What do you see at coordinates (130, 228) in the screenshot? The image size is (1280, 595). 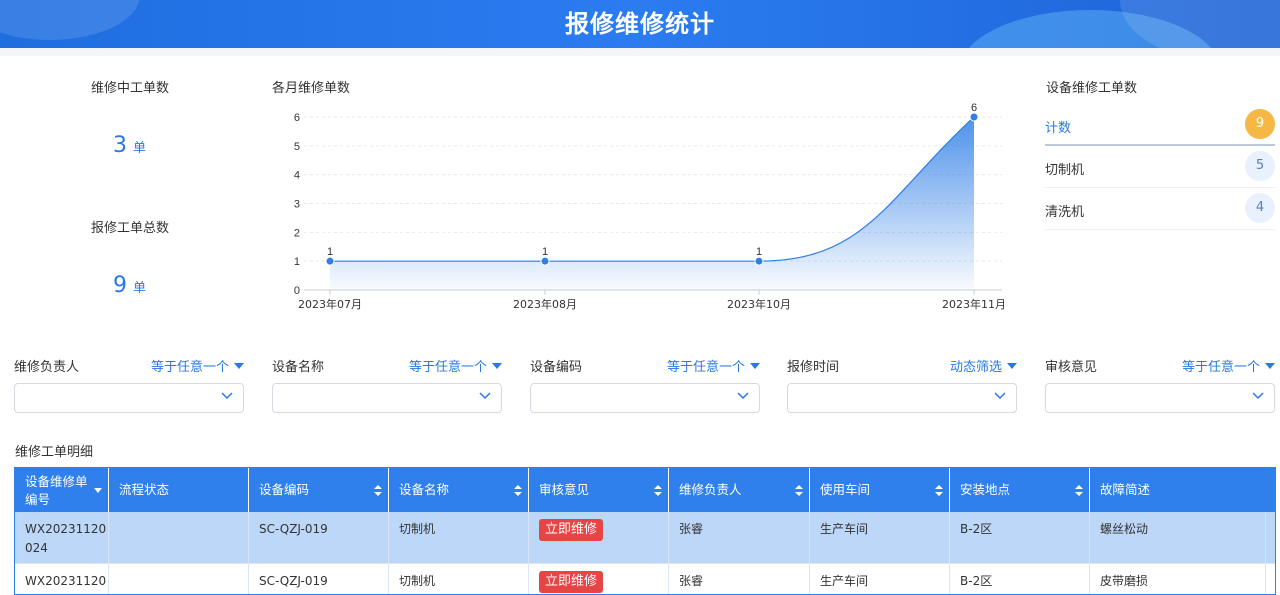 I see `kpi-label-total: 报修工单总数` at bounding box center [130, 228].